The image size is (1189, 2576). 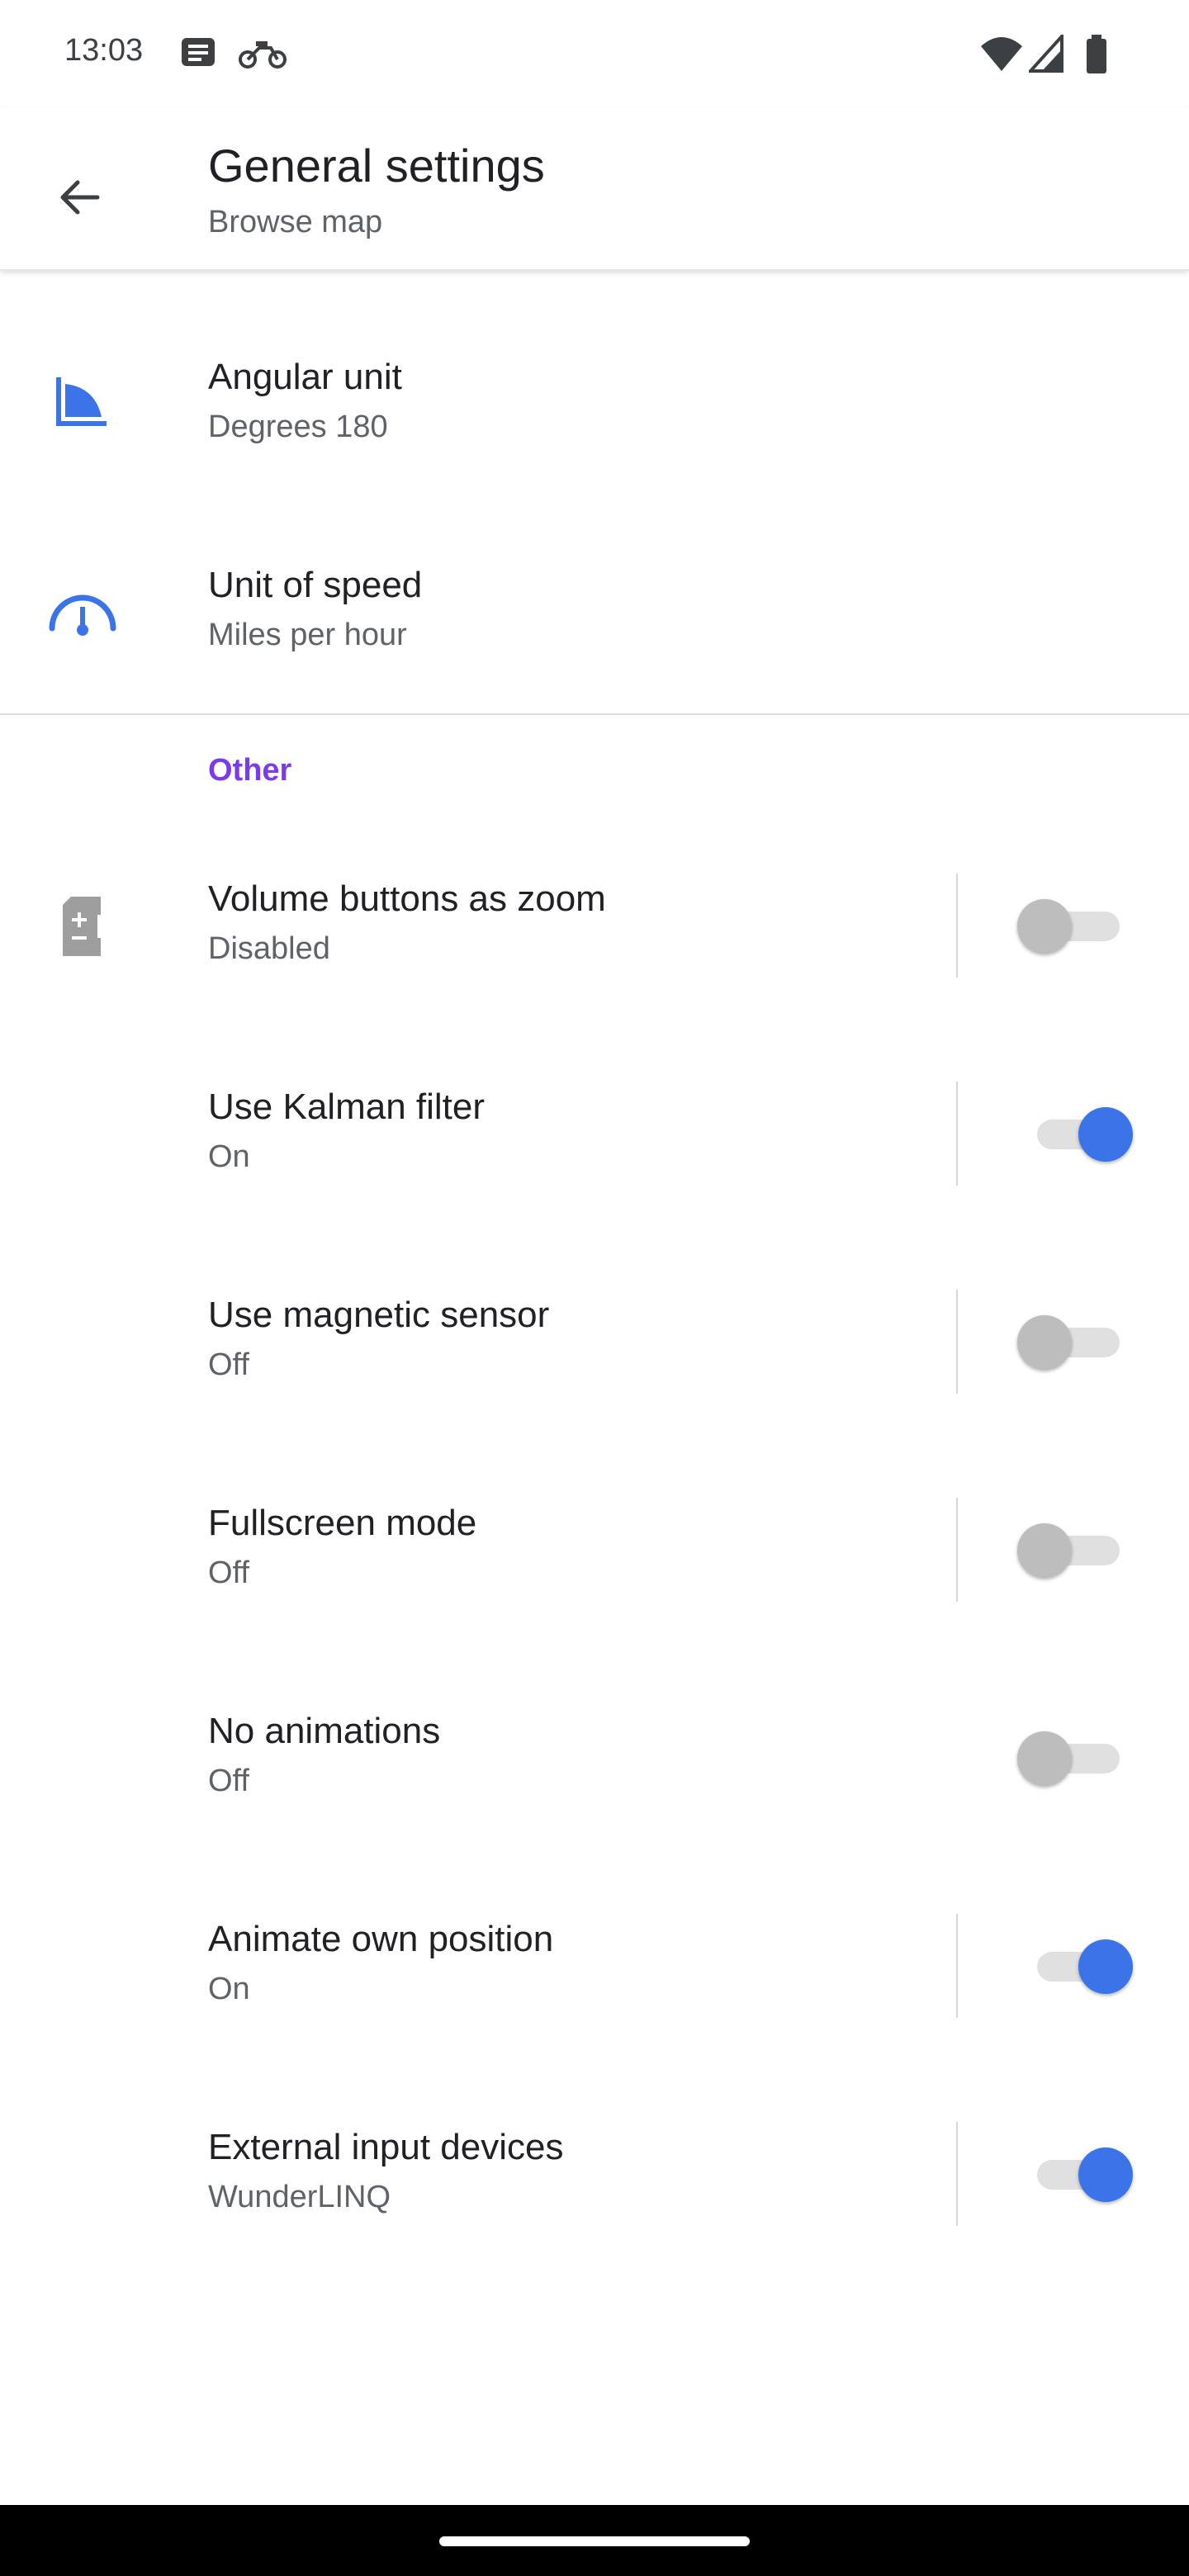 What do you see at coordinates (1001, 56) in the screenshot?
I see `wifi-icon` at bounding box center [1001, 56].